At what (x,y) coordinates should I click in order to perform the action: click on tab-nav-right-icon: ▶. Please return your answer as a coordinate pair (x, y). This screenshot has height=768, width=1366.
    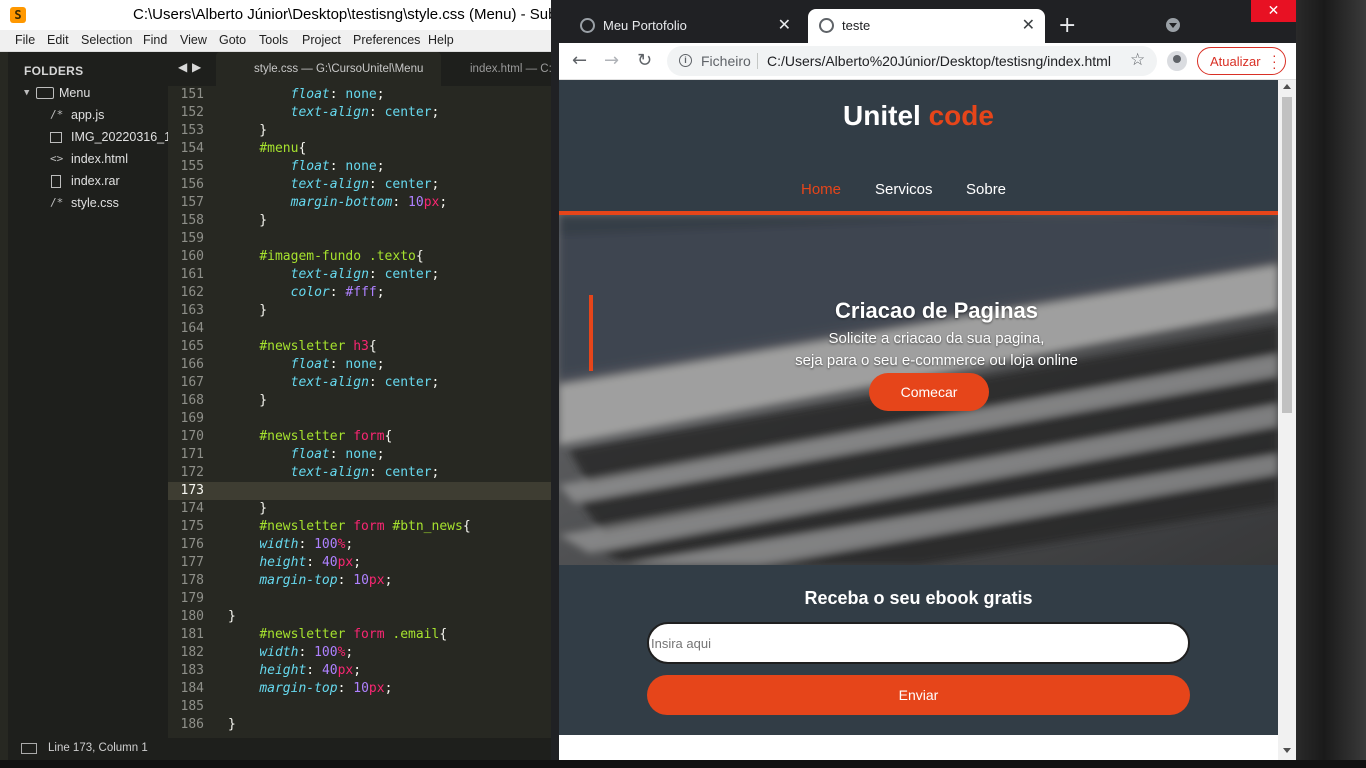
    Looking at the image, I should click on (196, 67).